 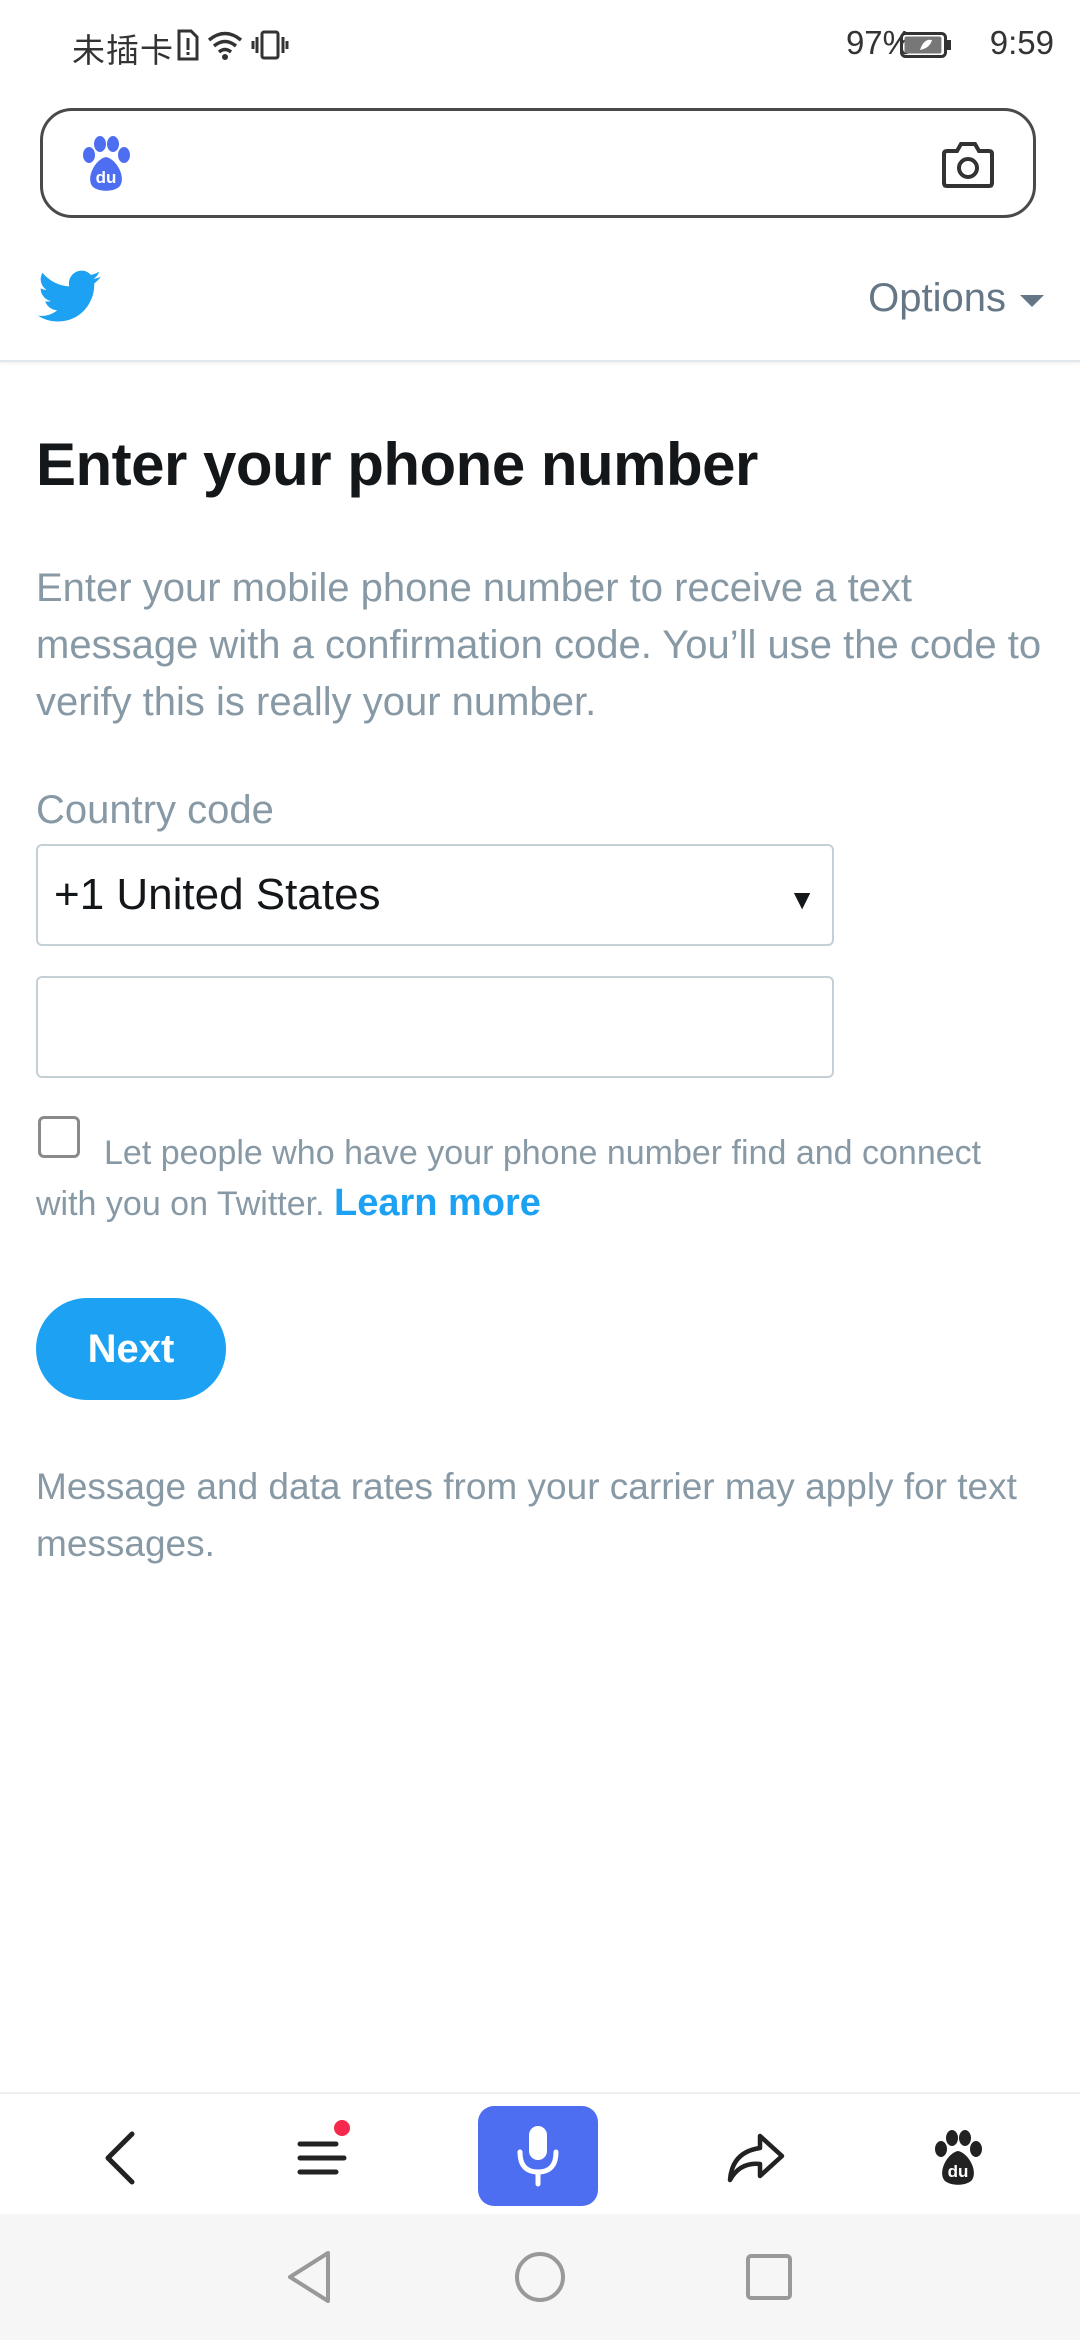 I want to click on notification-dot, so click(x=342, y=2128).